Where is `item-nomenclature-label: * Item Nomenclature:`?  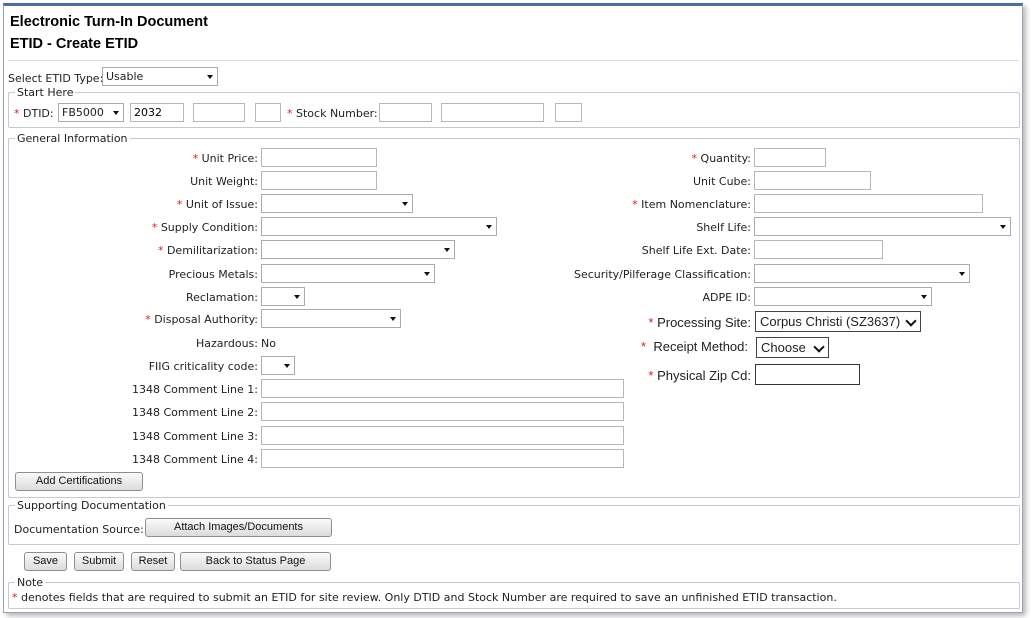
item-nomenclature-label: * Item Nomenclature: is located at coordinates (691, 204).